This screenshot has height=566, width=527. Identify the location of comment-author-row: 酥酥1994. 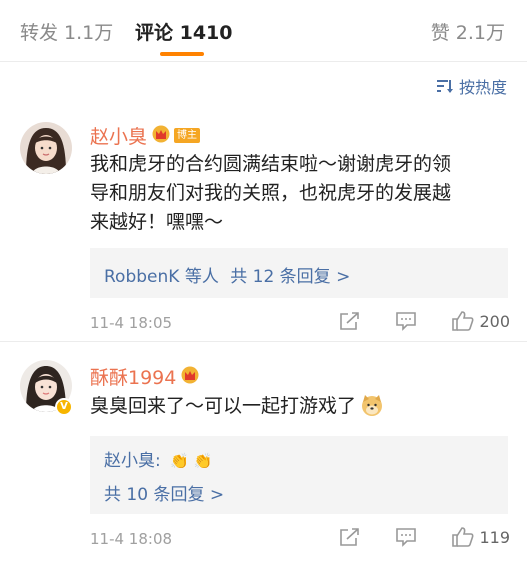
(145, 376).